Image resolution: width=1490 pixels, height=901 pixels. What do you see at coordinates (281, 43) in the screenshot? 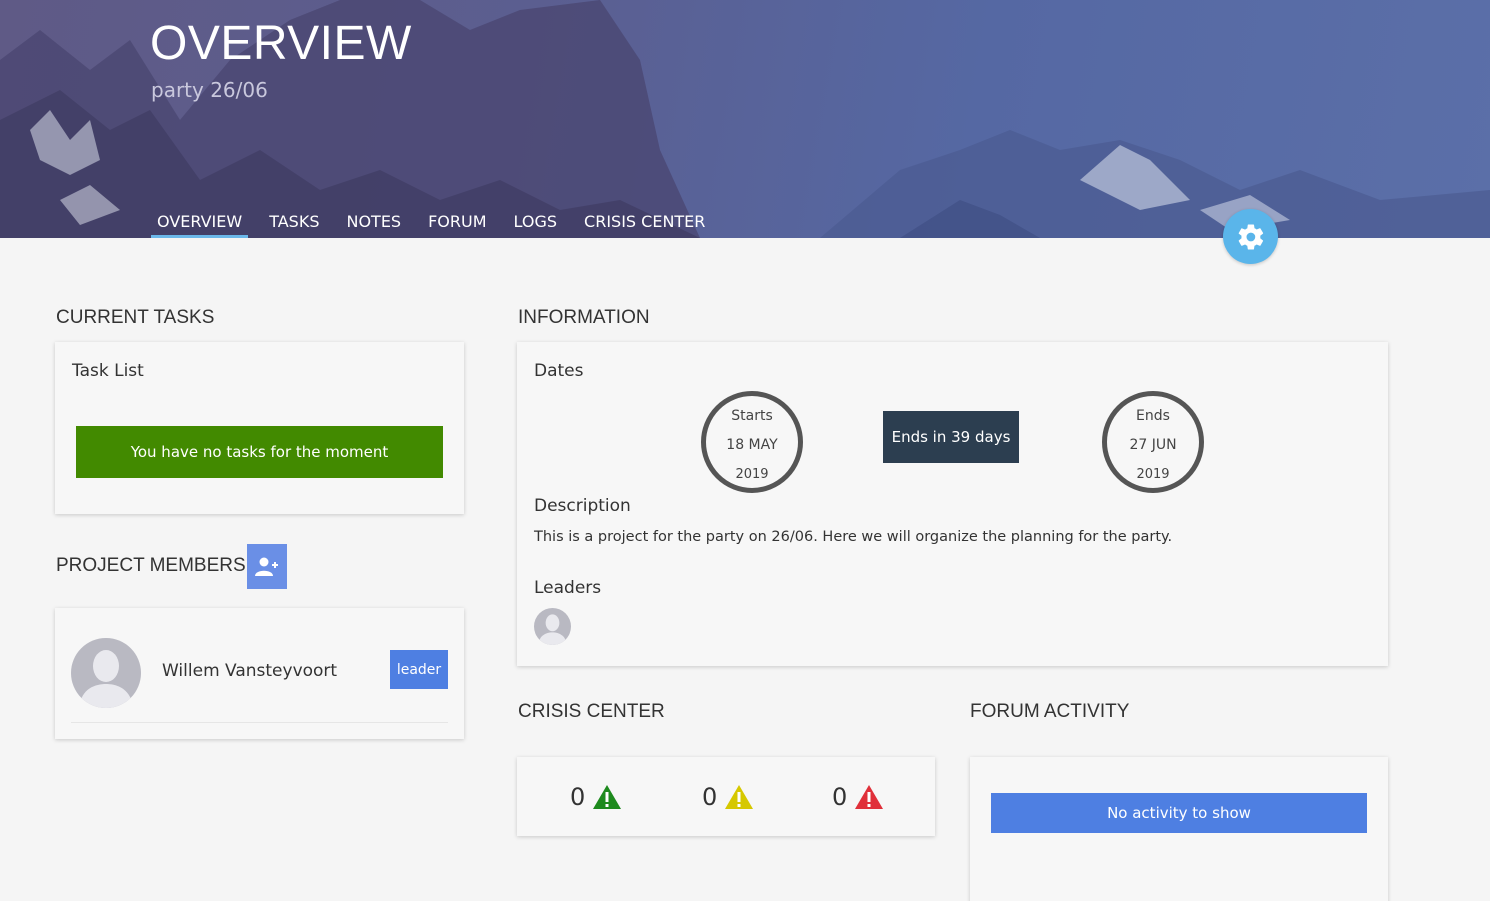
I see `page-title: OVERVIEW` at bounding box center [281, 43].